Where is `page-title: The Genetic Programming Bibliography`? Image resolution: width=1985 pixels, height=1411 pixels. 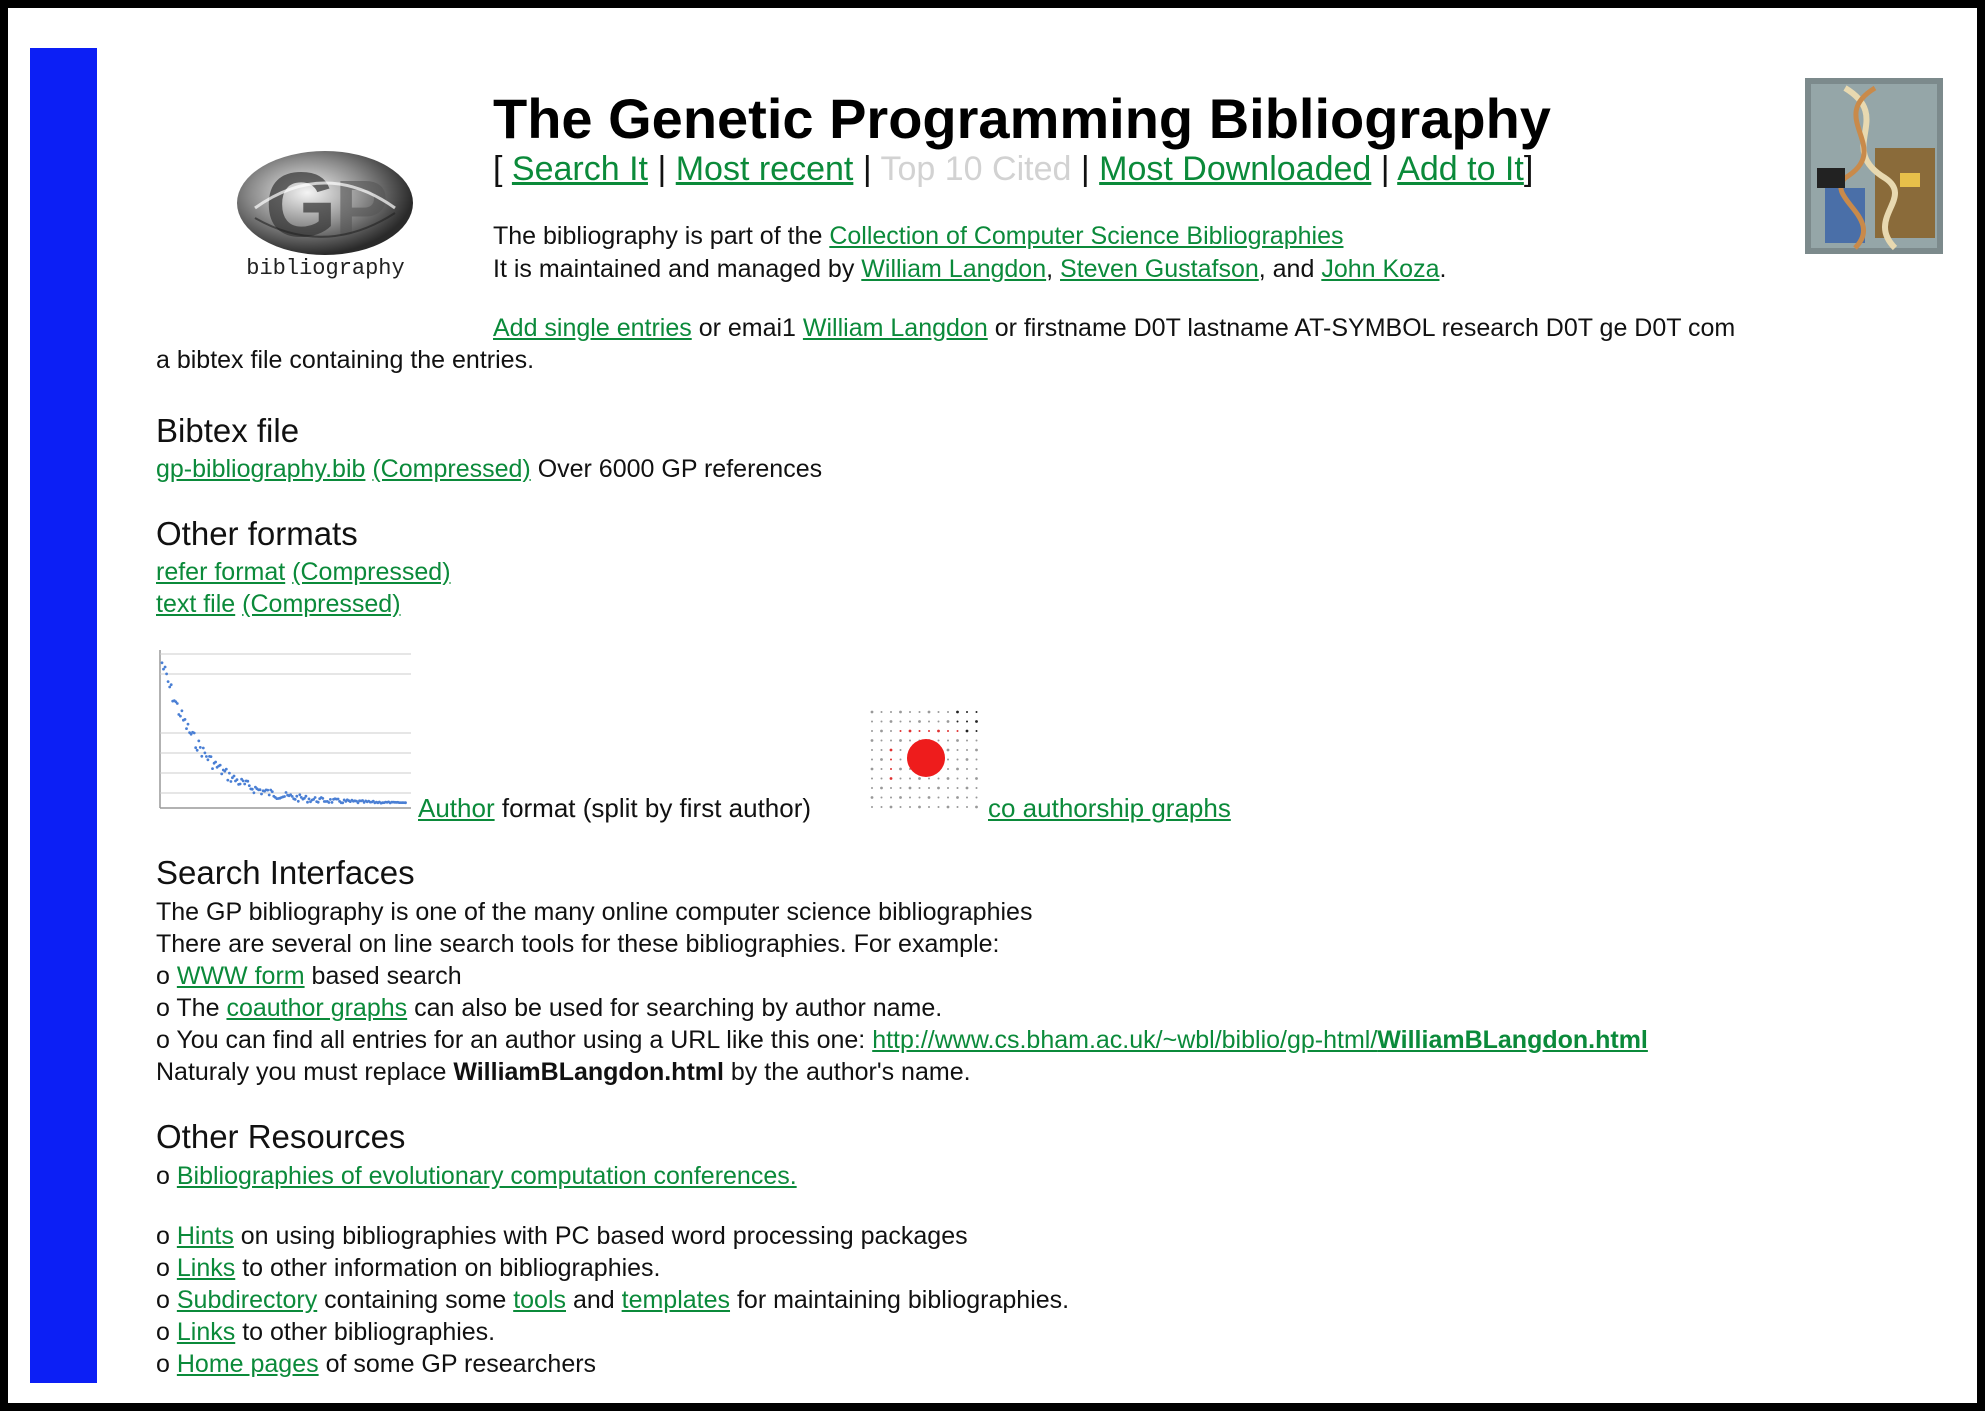
page-title: The Genetic Programming Bibliography is located at coordinates (1022, 118).